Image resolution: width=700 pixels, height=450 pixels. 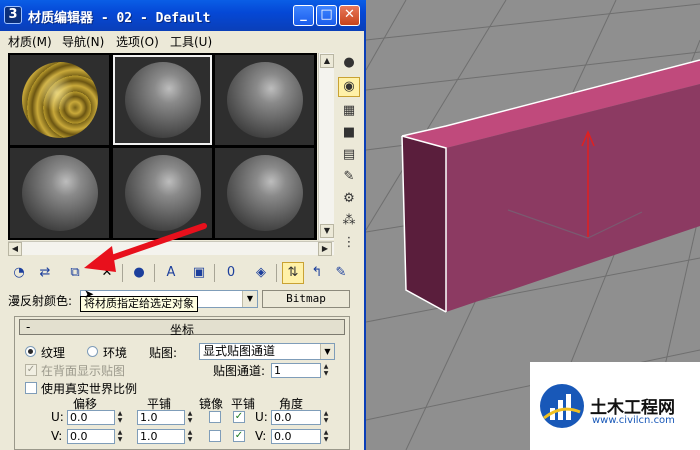 What do you see at coordinates (145, 247) in the screenshot?
I see `annotation-arrow` at bounding box center [145, 247].